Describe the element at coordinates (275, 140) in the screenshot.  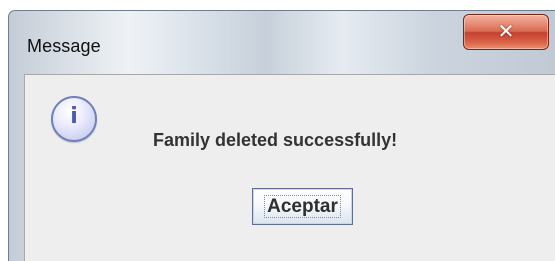
I see `message-text: Family deleted successfully!` at that location.